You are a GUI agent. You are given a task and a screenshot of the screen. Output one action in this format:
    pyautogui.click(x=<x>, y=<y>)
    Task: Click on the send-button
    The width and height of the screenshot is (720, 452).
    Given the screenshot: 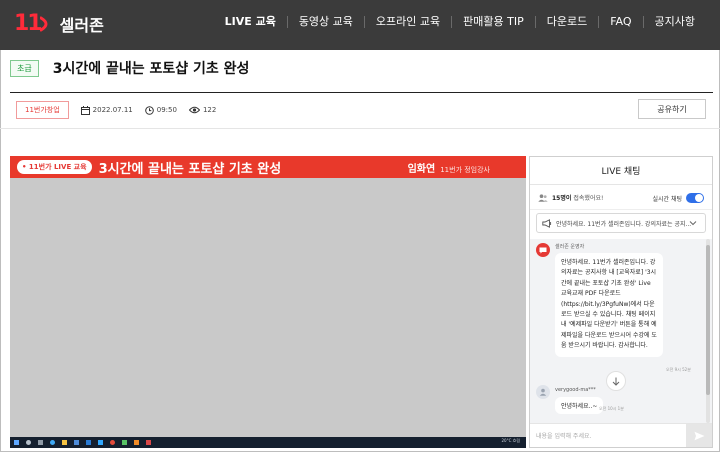 What is the action you would take?
    pyautogui.click(x=699, y=435)
    